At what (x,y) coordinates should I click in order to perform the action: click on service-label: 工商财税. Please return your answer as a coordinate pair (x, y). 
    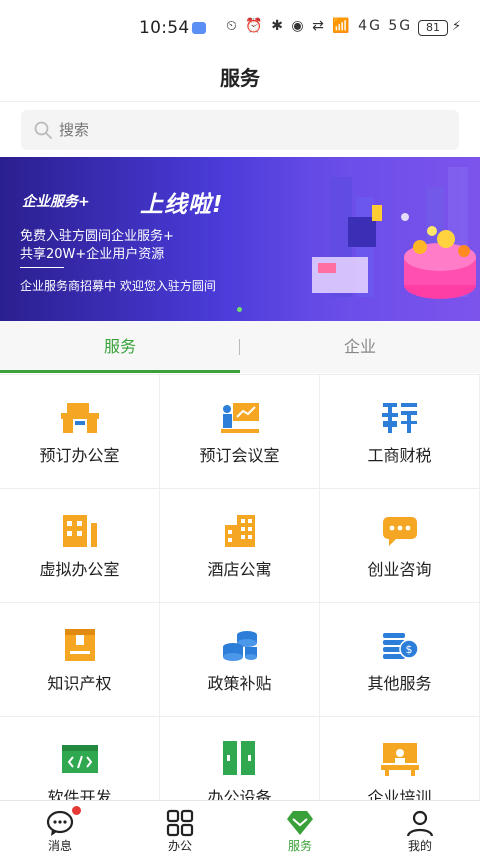
    Looking at the image, I should click on (399, 455).